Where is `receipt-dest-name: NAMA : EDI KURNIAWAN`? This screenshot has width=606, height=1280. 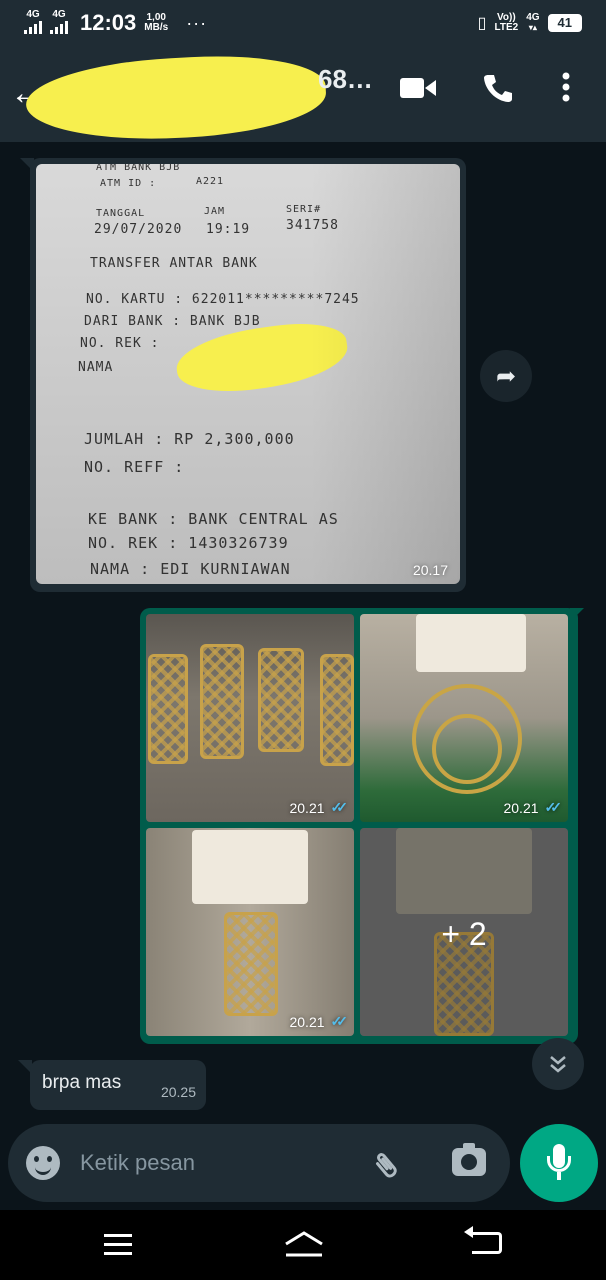
receipt-dest-name: NAMA : EDI KURNIAWAN is located at coordinates (190, 569).